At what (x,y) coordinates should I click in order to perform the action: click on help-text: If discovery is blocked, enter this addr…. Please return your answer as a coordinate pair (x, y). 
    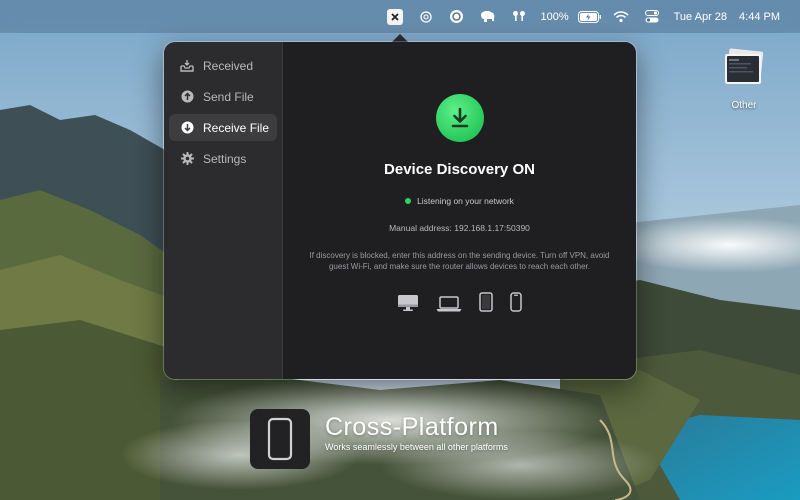
    Looking at the image, I should click on (459, 261).